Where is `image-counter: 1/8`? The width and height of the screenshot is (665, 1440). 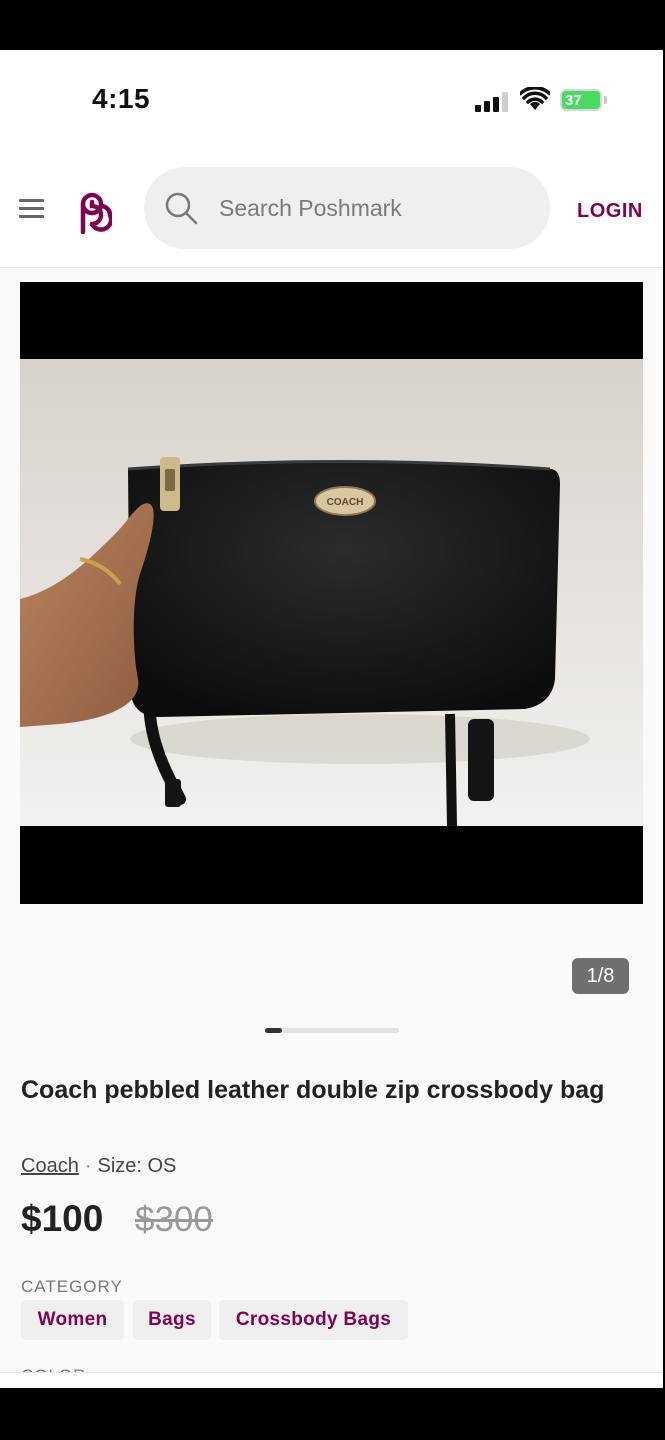
image-counter: 1/8 is located at coordinates (600, 976).